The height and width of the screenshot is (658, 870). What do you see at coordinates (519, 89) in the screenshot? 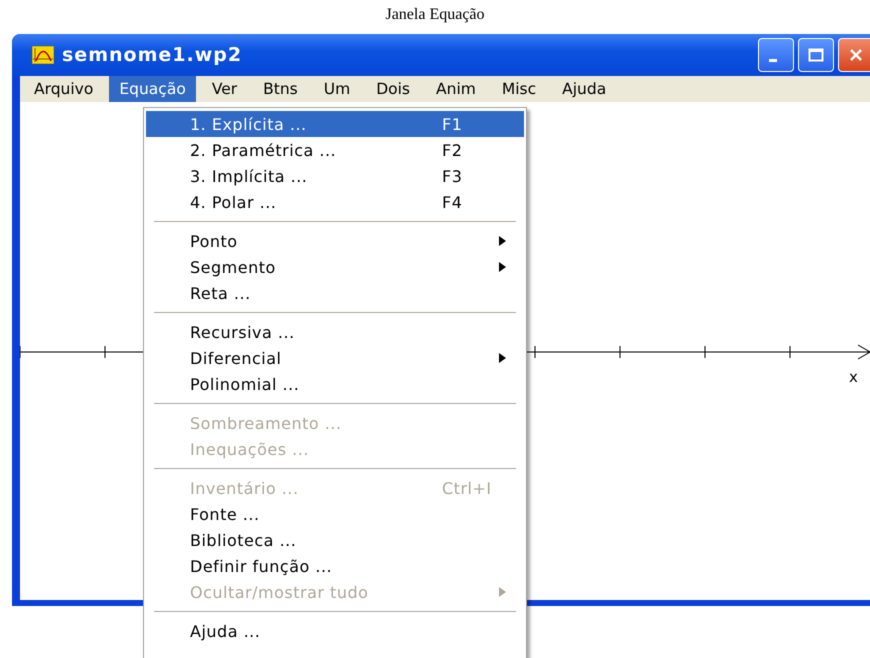
I see `menu-item: Misc` at bounding box center [519, 89].